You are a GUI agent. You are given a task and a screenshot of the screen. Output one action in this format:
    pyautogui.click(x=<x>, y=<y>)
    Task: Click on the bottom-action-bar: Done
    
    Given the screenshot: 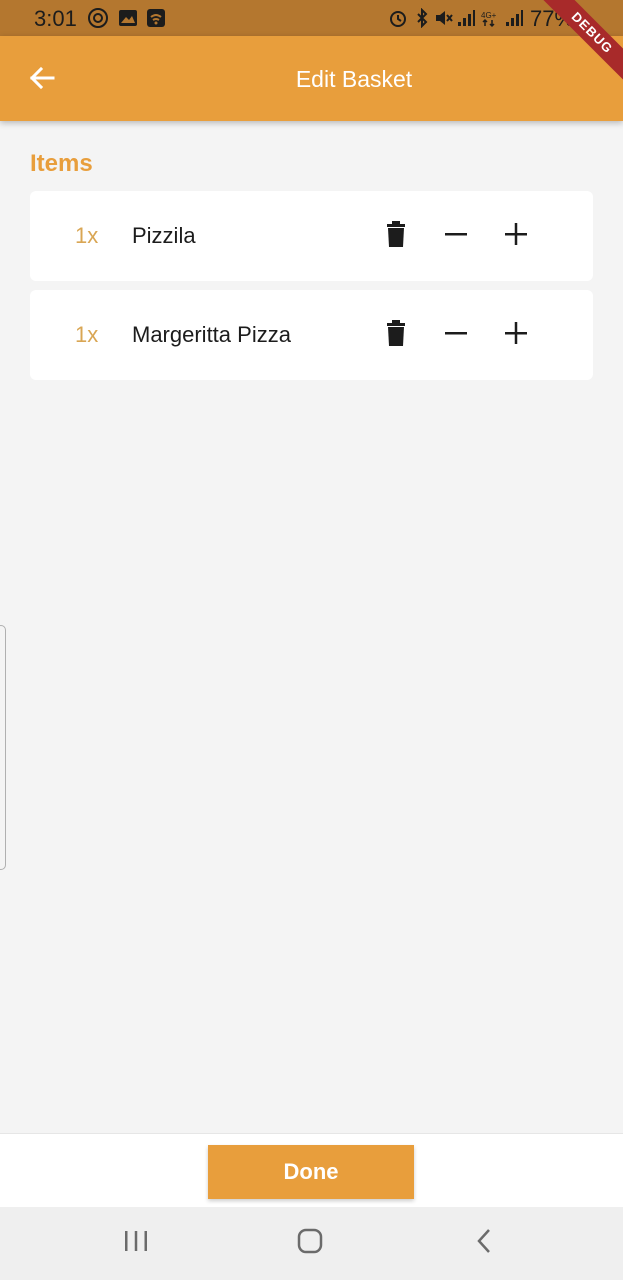 What is the action you would take?
    pyautogui.click(x=311, y=1170)
    